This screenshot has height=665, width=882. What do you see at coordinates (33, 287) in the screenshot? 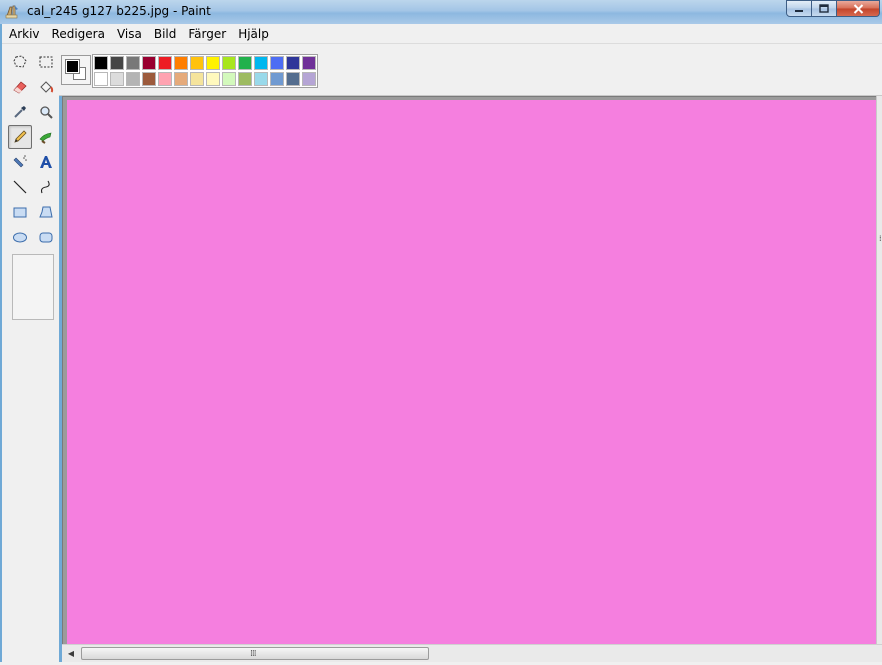
I see `tool-options-box` at bounding box center [33, 287].